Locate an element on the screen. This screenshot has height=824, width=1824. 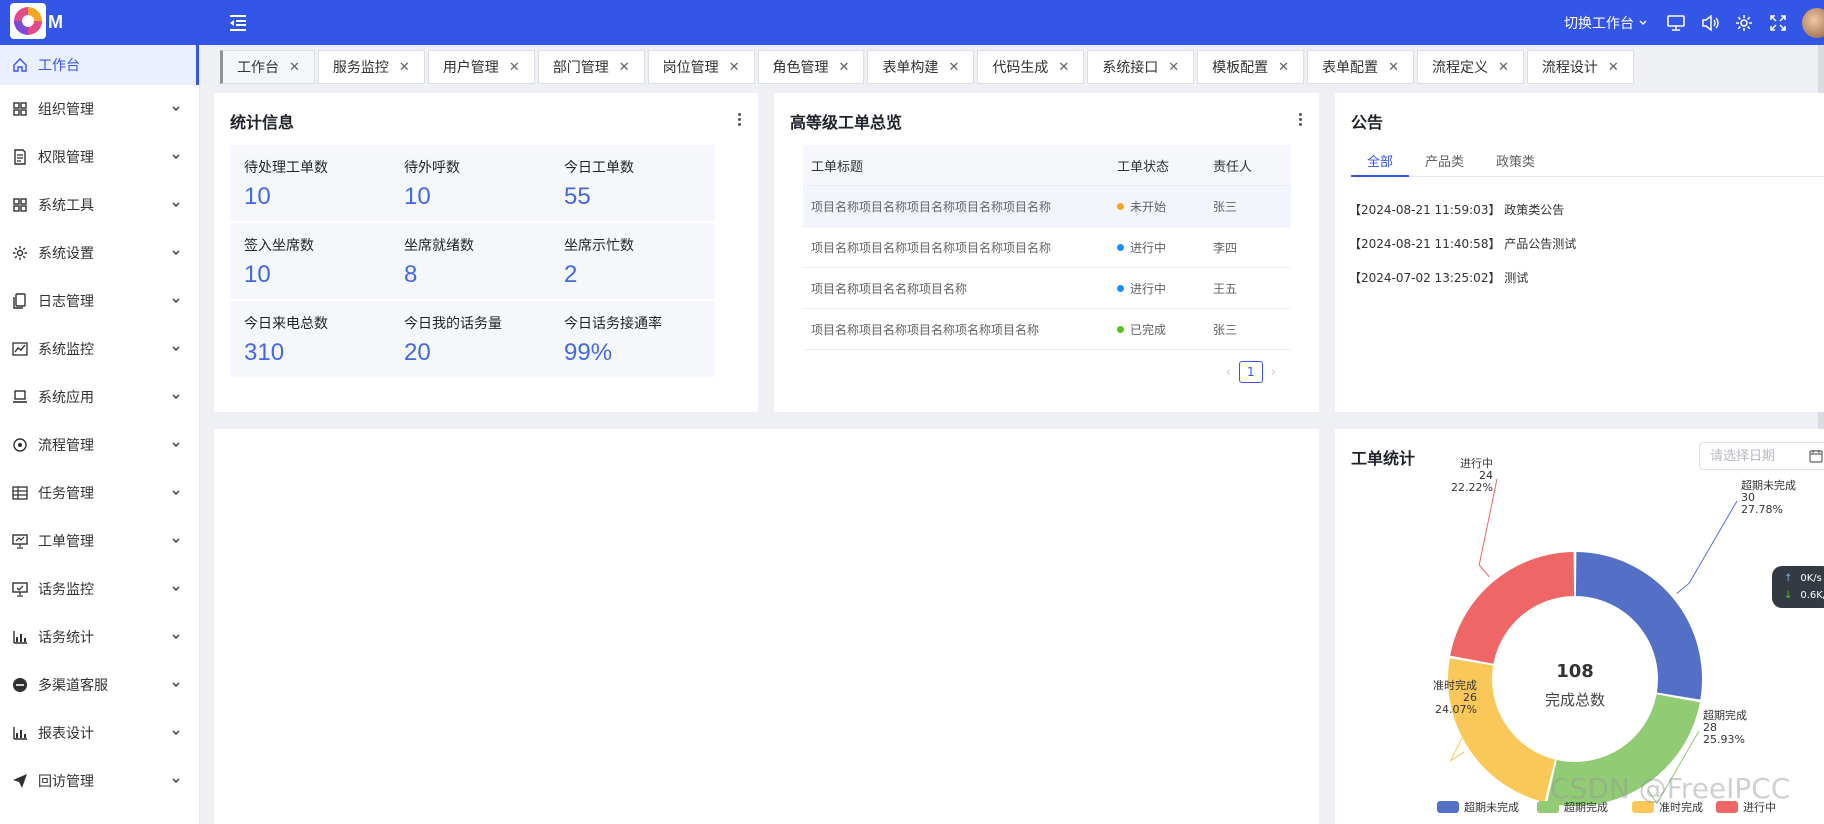
stat-tile: 今日工单数 55 is located at coordinates (632, 183).